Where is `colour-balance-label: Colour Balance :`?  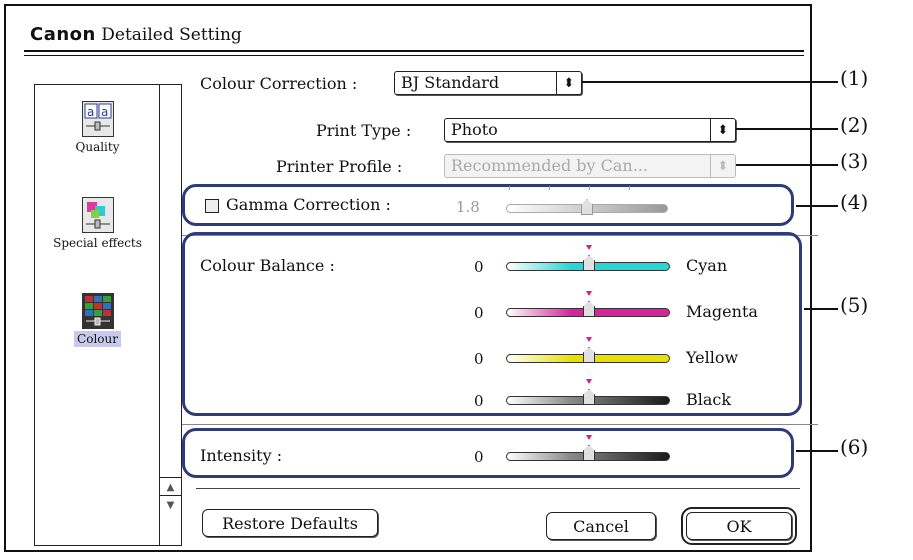 colour-balance-label: Colour Balance : is located at coordinates (267, 265).